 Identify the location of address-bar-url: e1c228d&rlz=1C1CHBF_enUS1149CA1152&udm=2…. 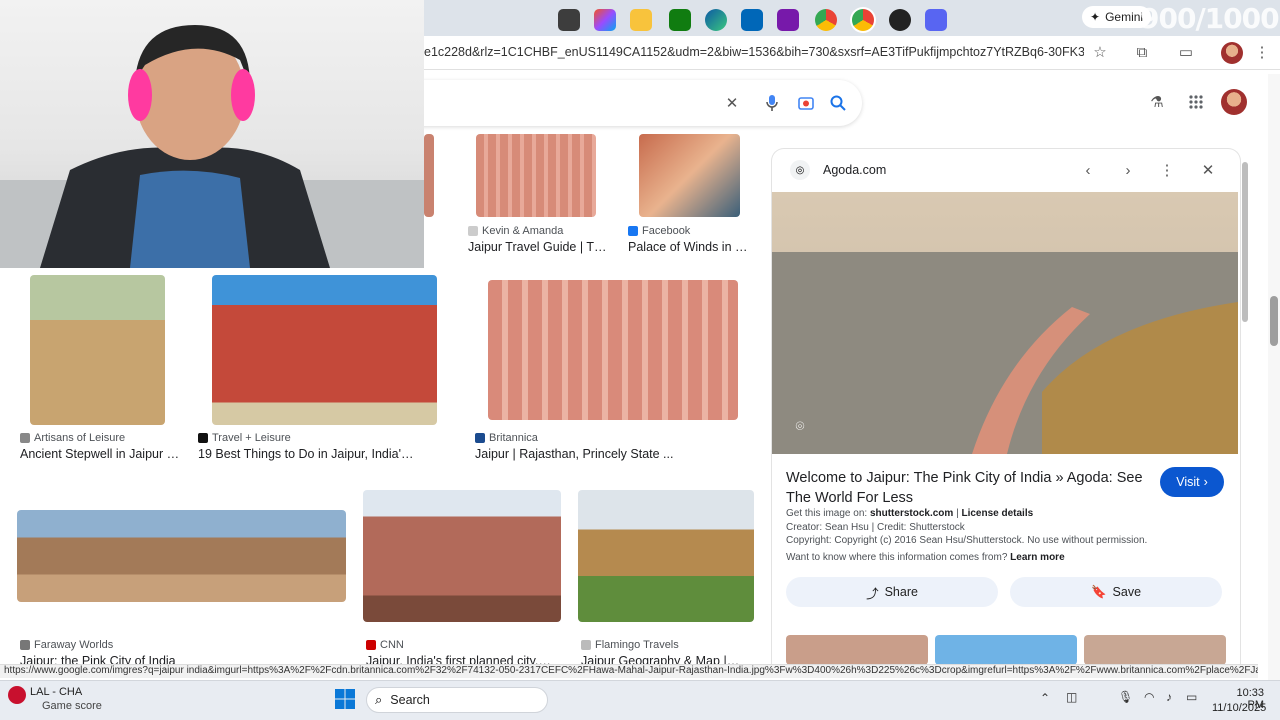
(754, 52).